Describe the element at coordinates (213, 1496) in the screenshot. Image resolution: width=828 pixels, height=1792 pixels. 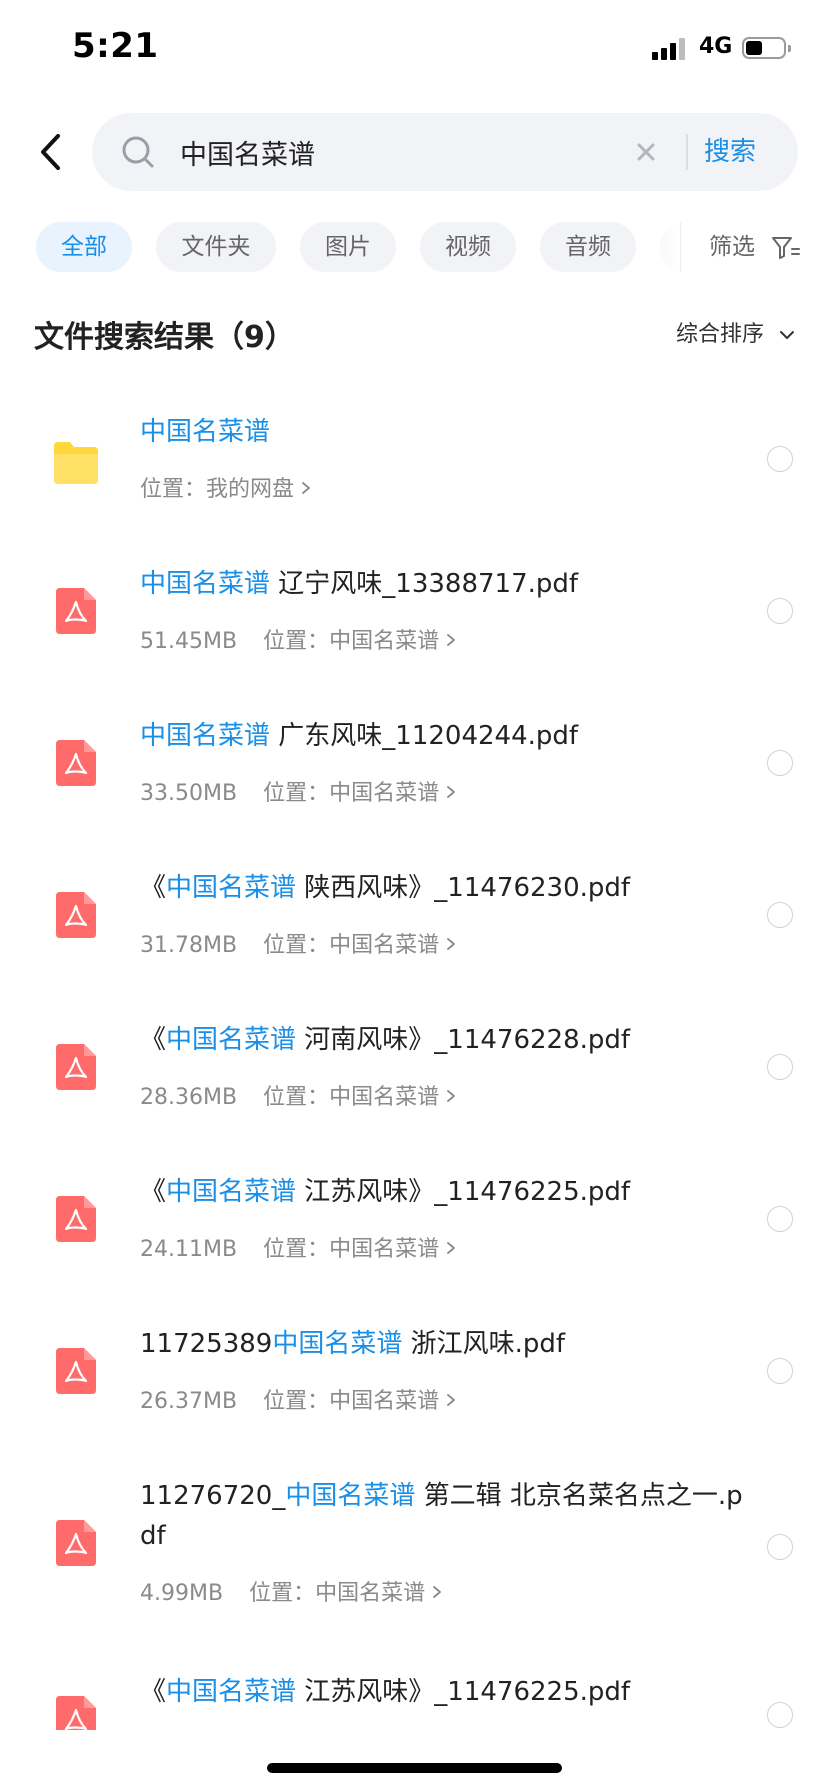
I see `result-name-part: 11276720_` at that location.